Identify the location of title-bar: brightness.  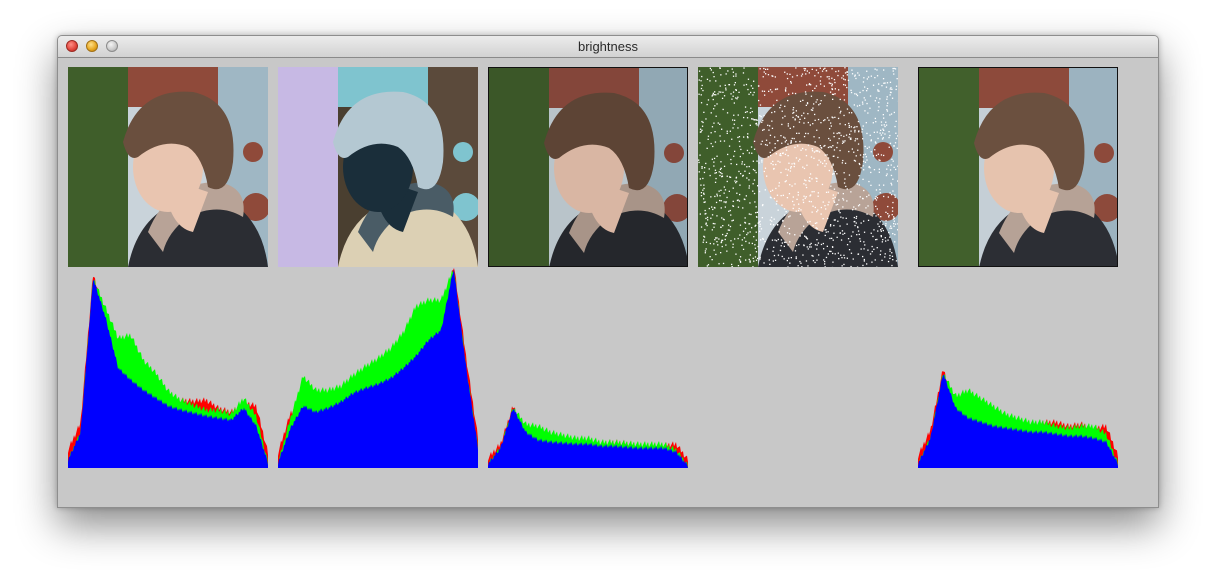
(608, 47).